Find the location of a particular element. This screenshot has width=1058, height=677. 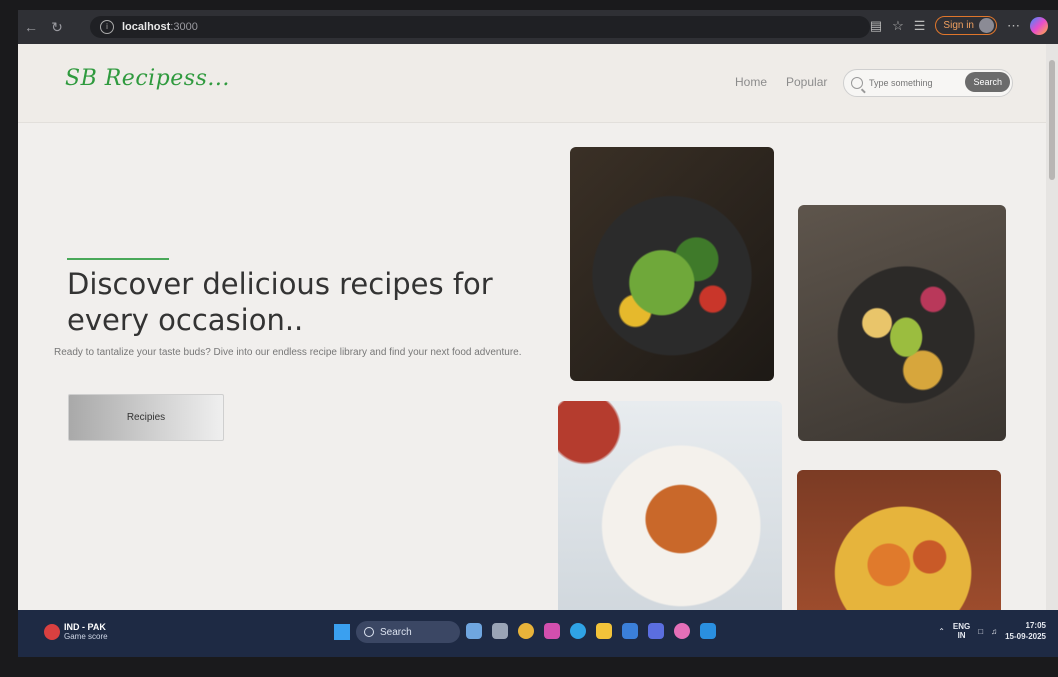

teams-icon is located at coordinates (656, 631).